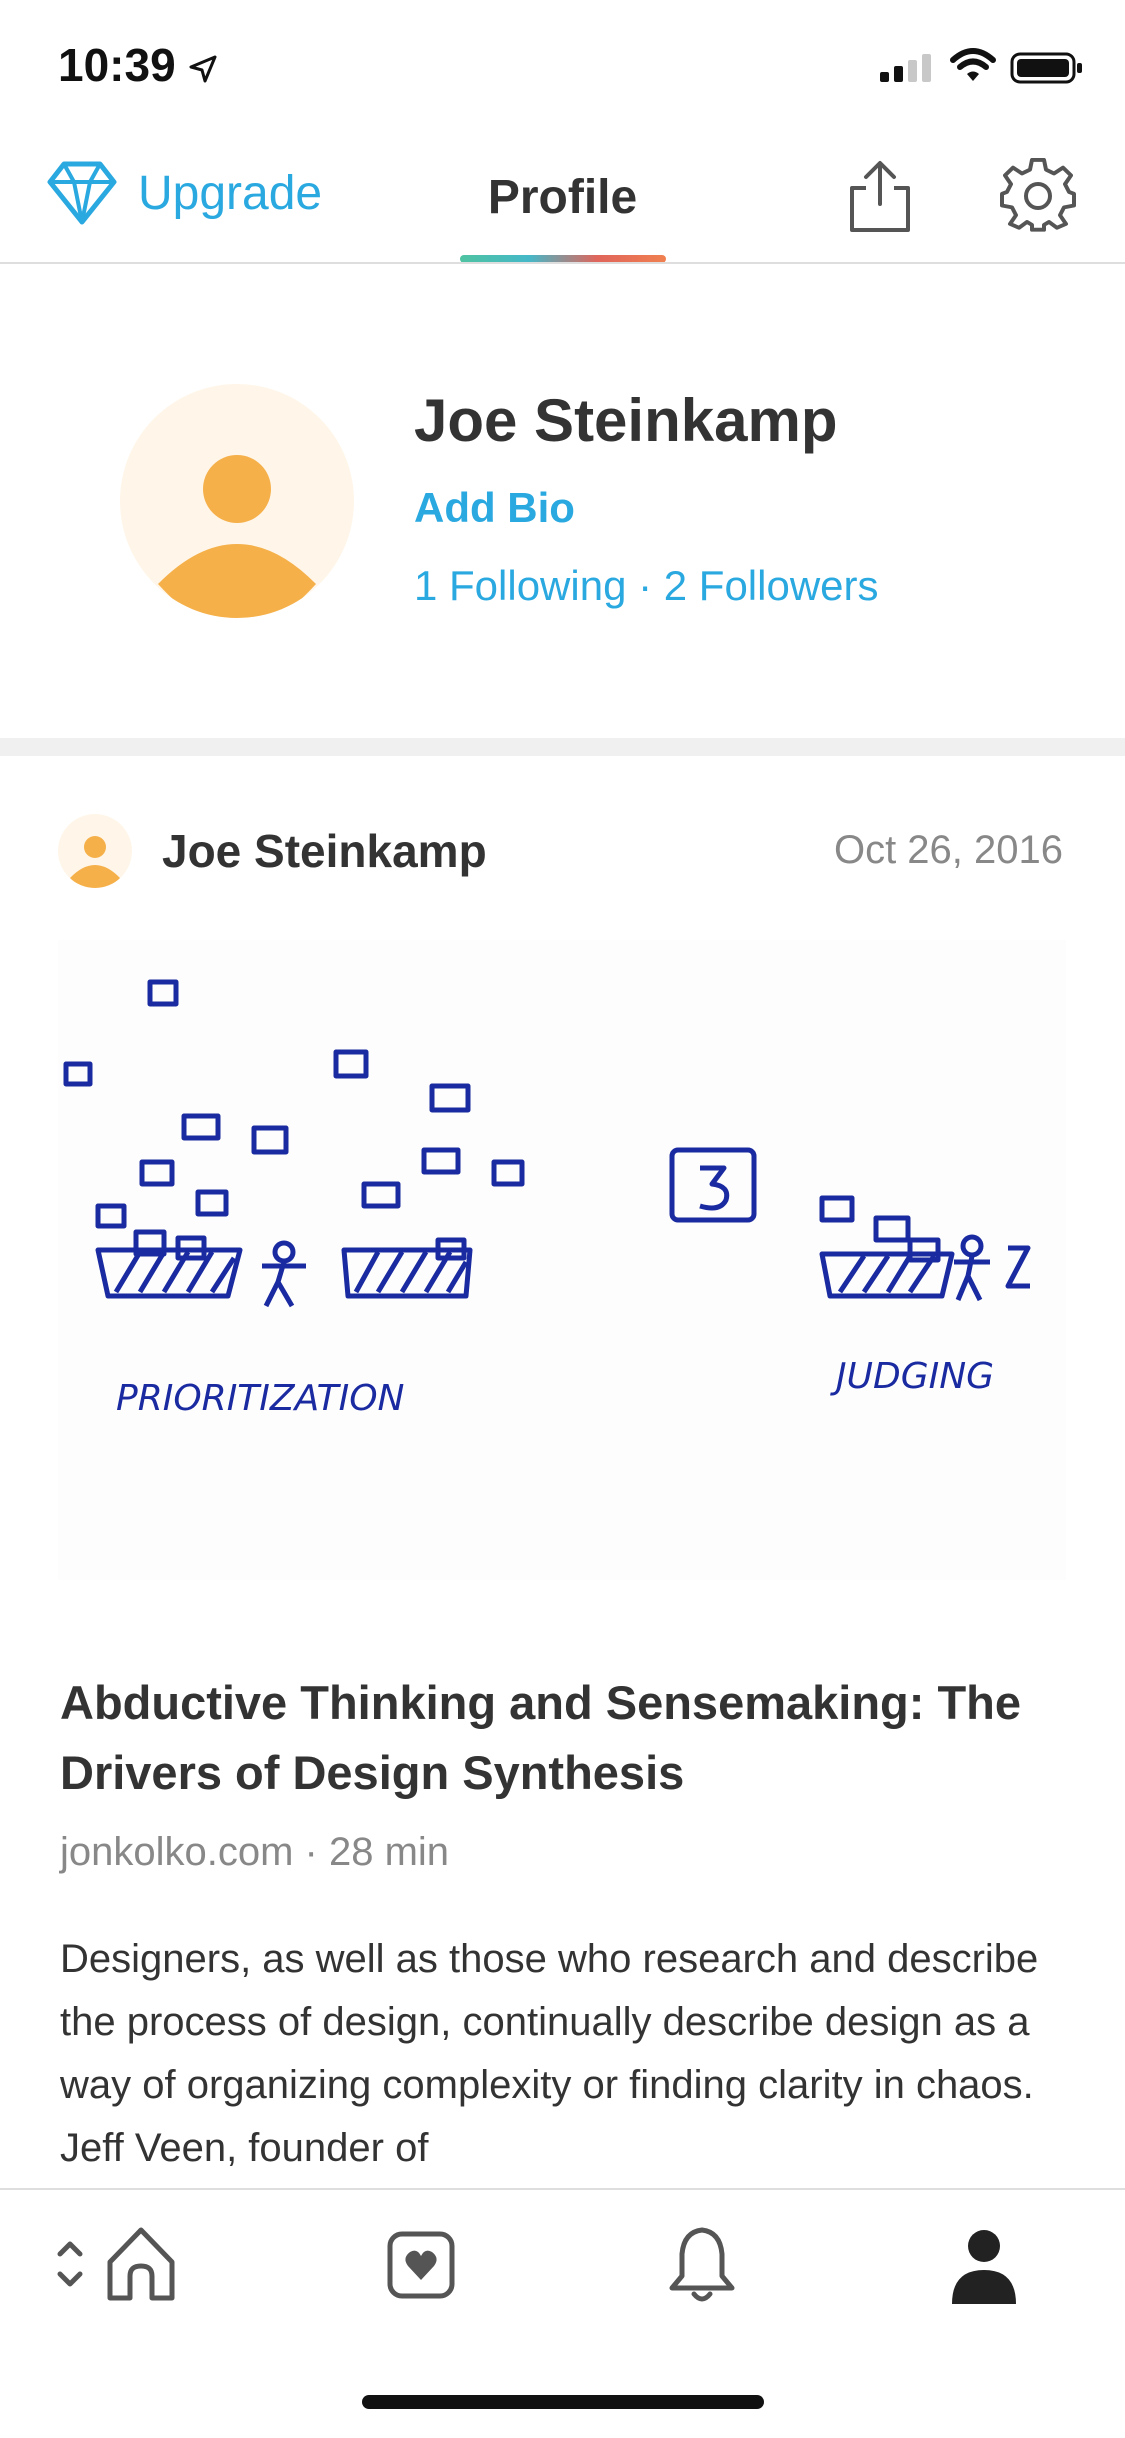  What do you see at coordinates (70, 2264) in the screenshot?
I see `chevron-up-down-icon` at bounding box center [70, 2264].